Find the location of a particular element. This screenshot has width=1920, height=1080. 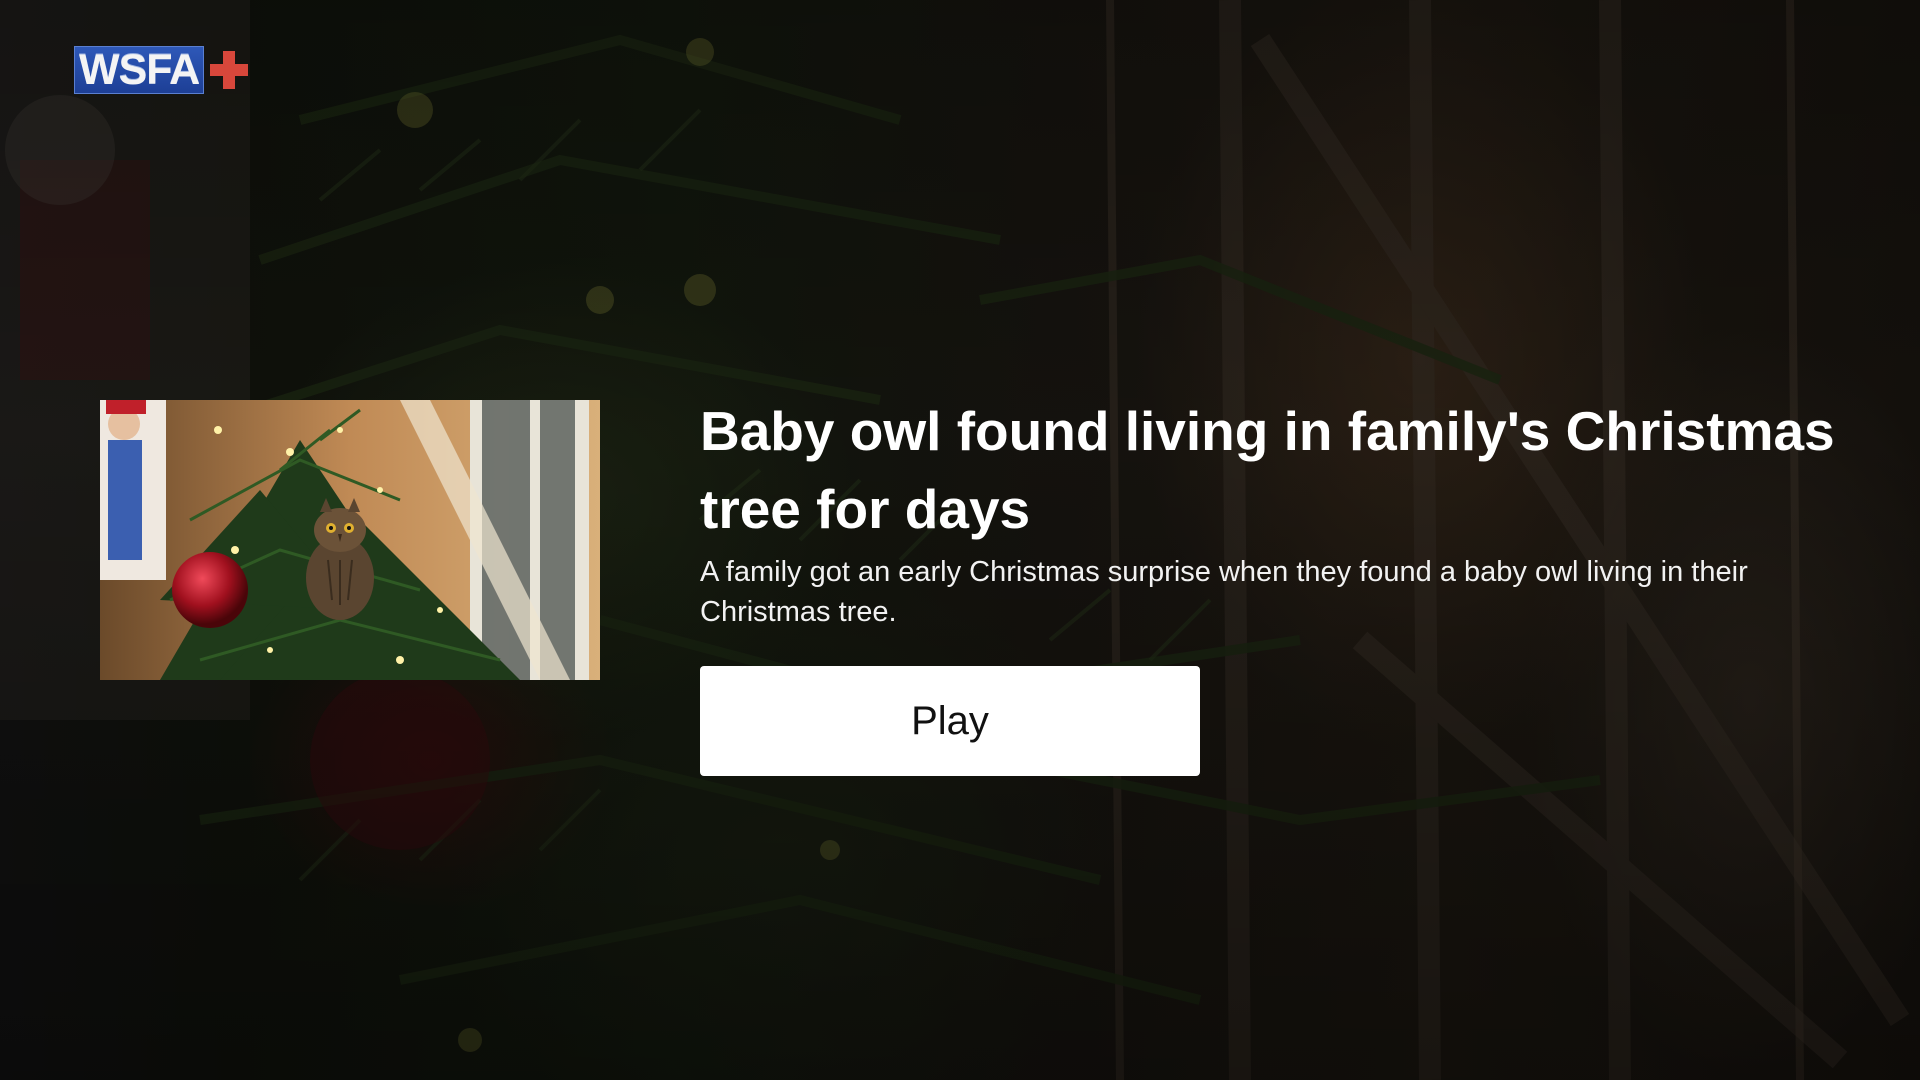

plus-icon is located at coordinates (229, 70).